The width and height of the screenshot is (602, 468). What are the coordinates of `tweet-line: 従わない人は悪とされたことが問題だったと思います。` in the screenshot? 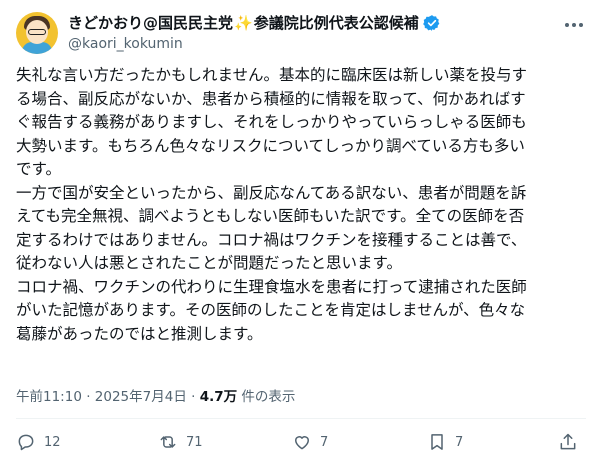 It's located at (209, 263).